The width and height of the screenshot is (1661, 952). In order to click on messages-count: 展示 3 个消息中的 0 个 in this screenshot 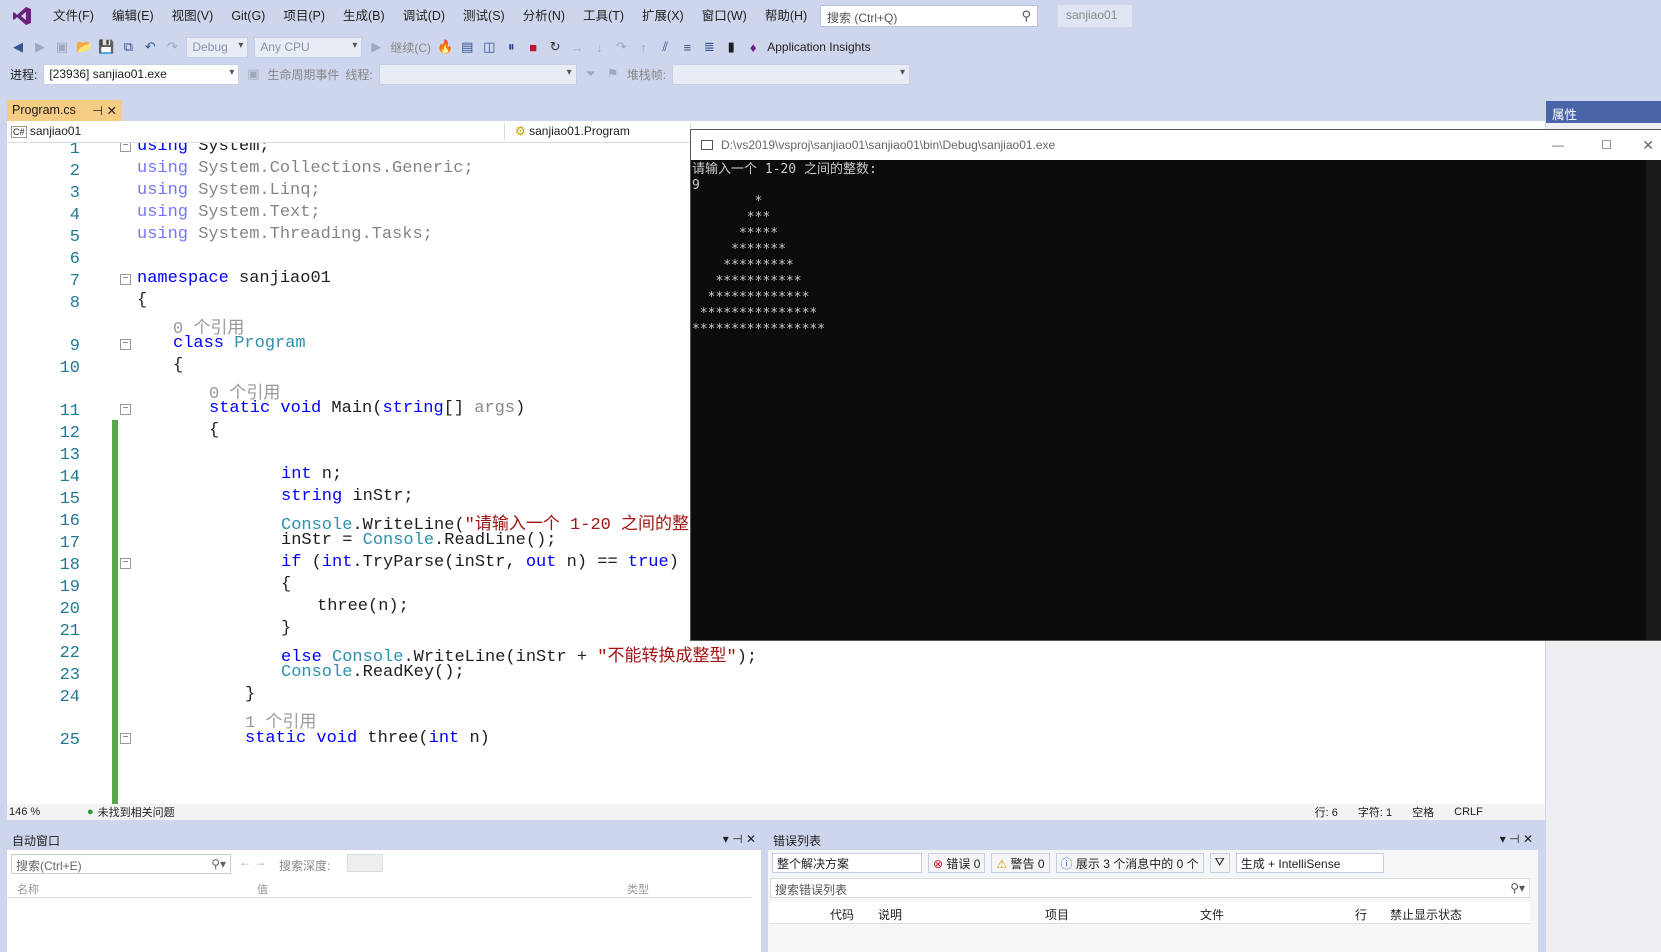, I will do `click(1137, 864)`.